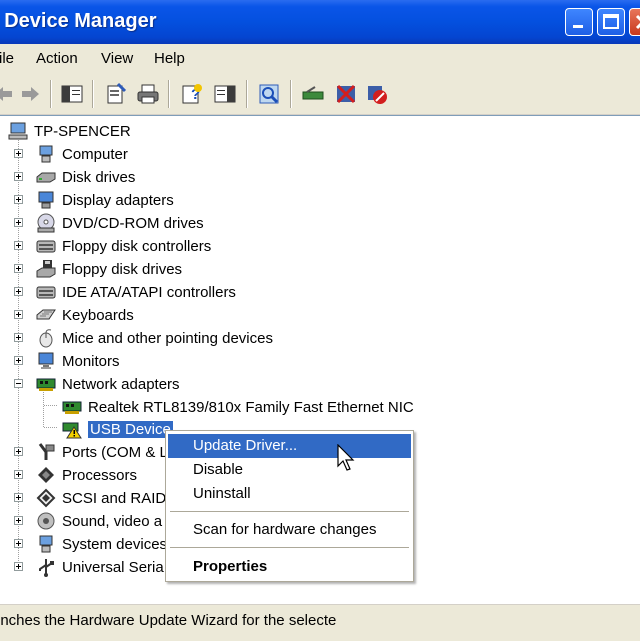 Image resolution: width=640 pixels, height=641 pixels. Describe the element at coordinates (289, 530) in the screenshot. I see `menu-scan-hardware: Scan for hardware changes` at that location.